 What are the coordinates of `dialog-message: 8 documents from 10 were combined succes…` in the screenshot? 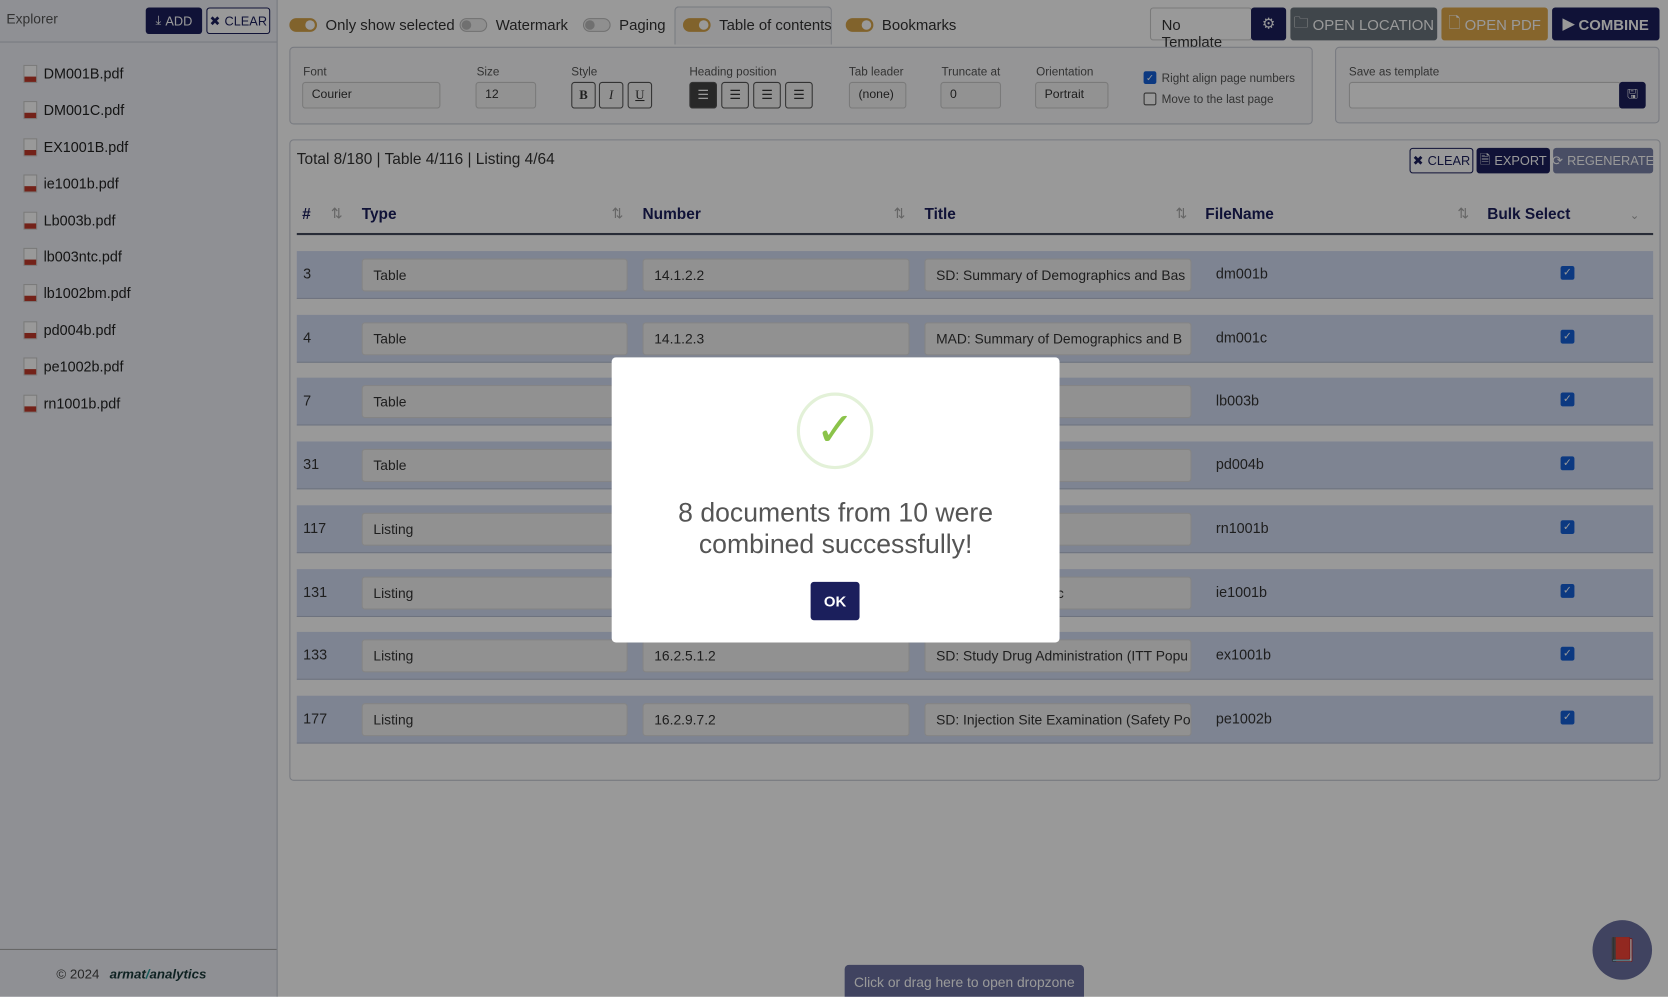 It's located at (836, 529).